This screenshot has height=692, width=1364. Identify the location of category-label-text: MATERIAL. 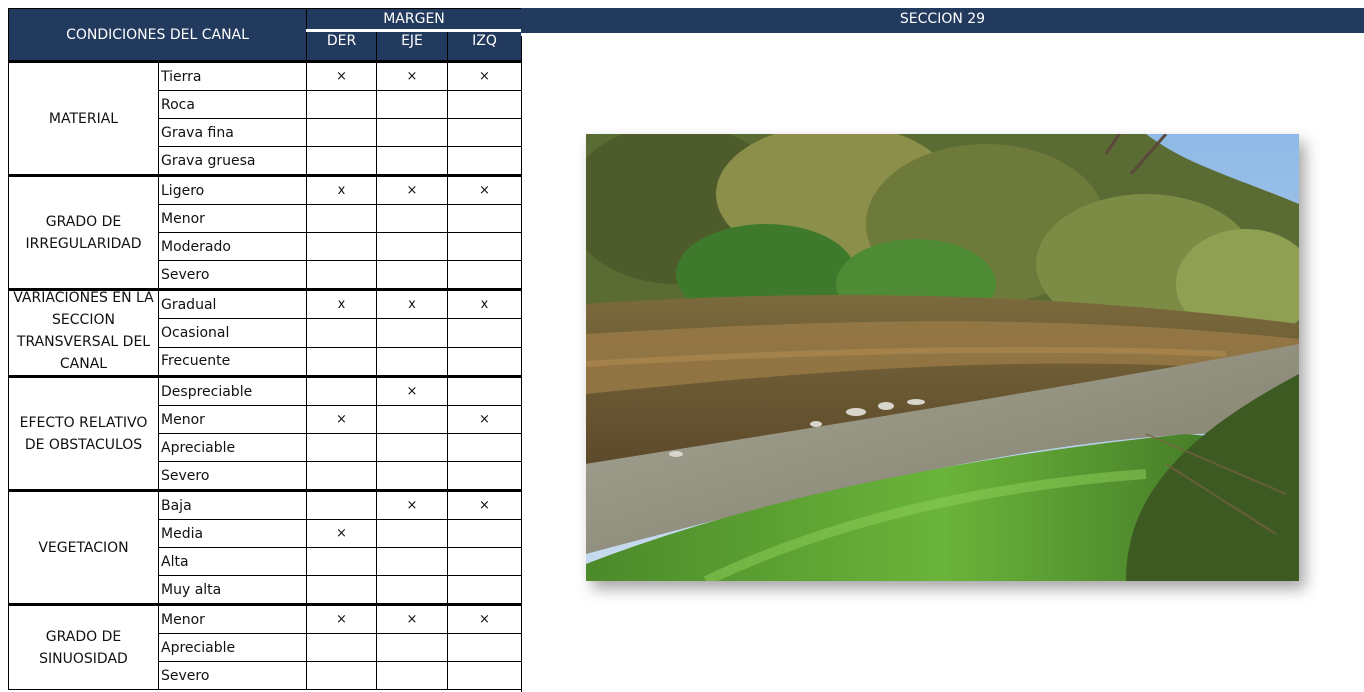
(83, 118).